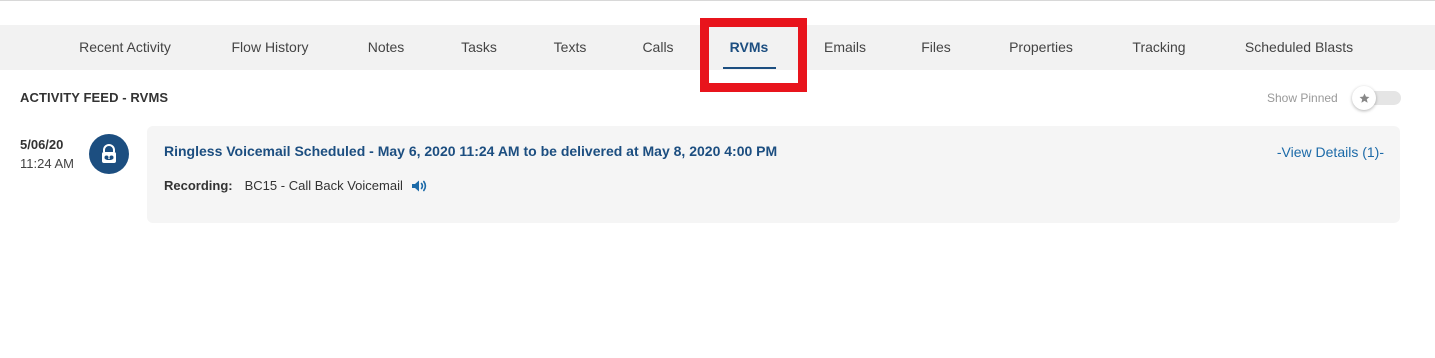 Image resolution: width=1435 pixels, height=358 pixels. What do you see at coordinates (42, 144) in the screenshot?
I see `entry-date: 5/06/20` at bounding box center [42, 144].